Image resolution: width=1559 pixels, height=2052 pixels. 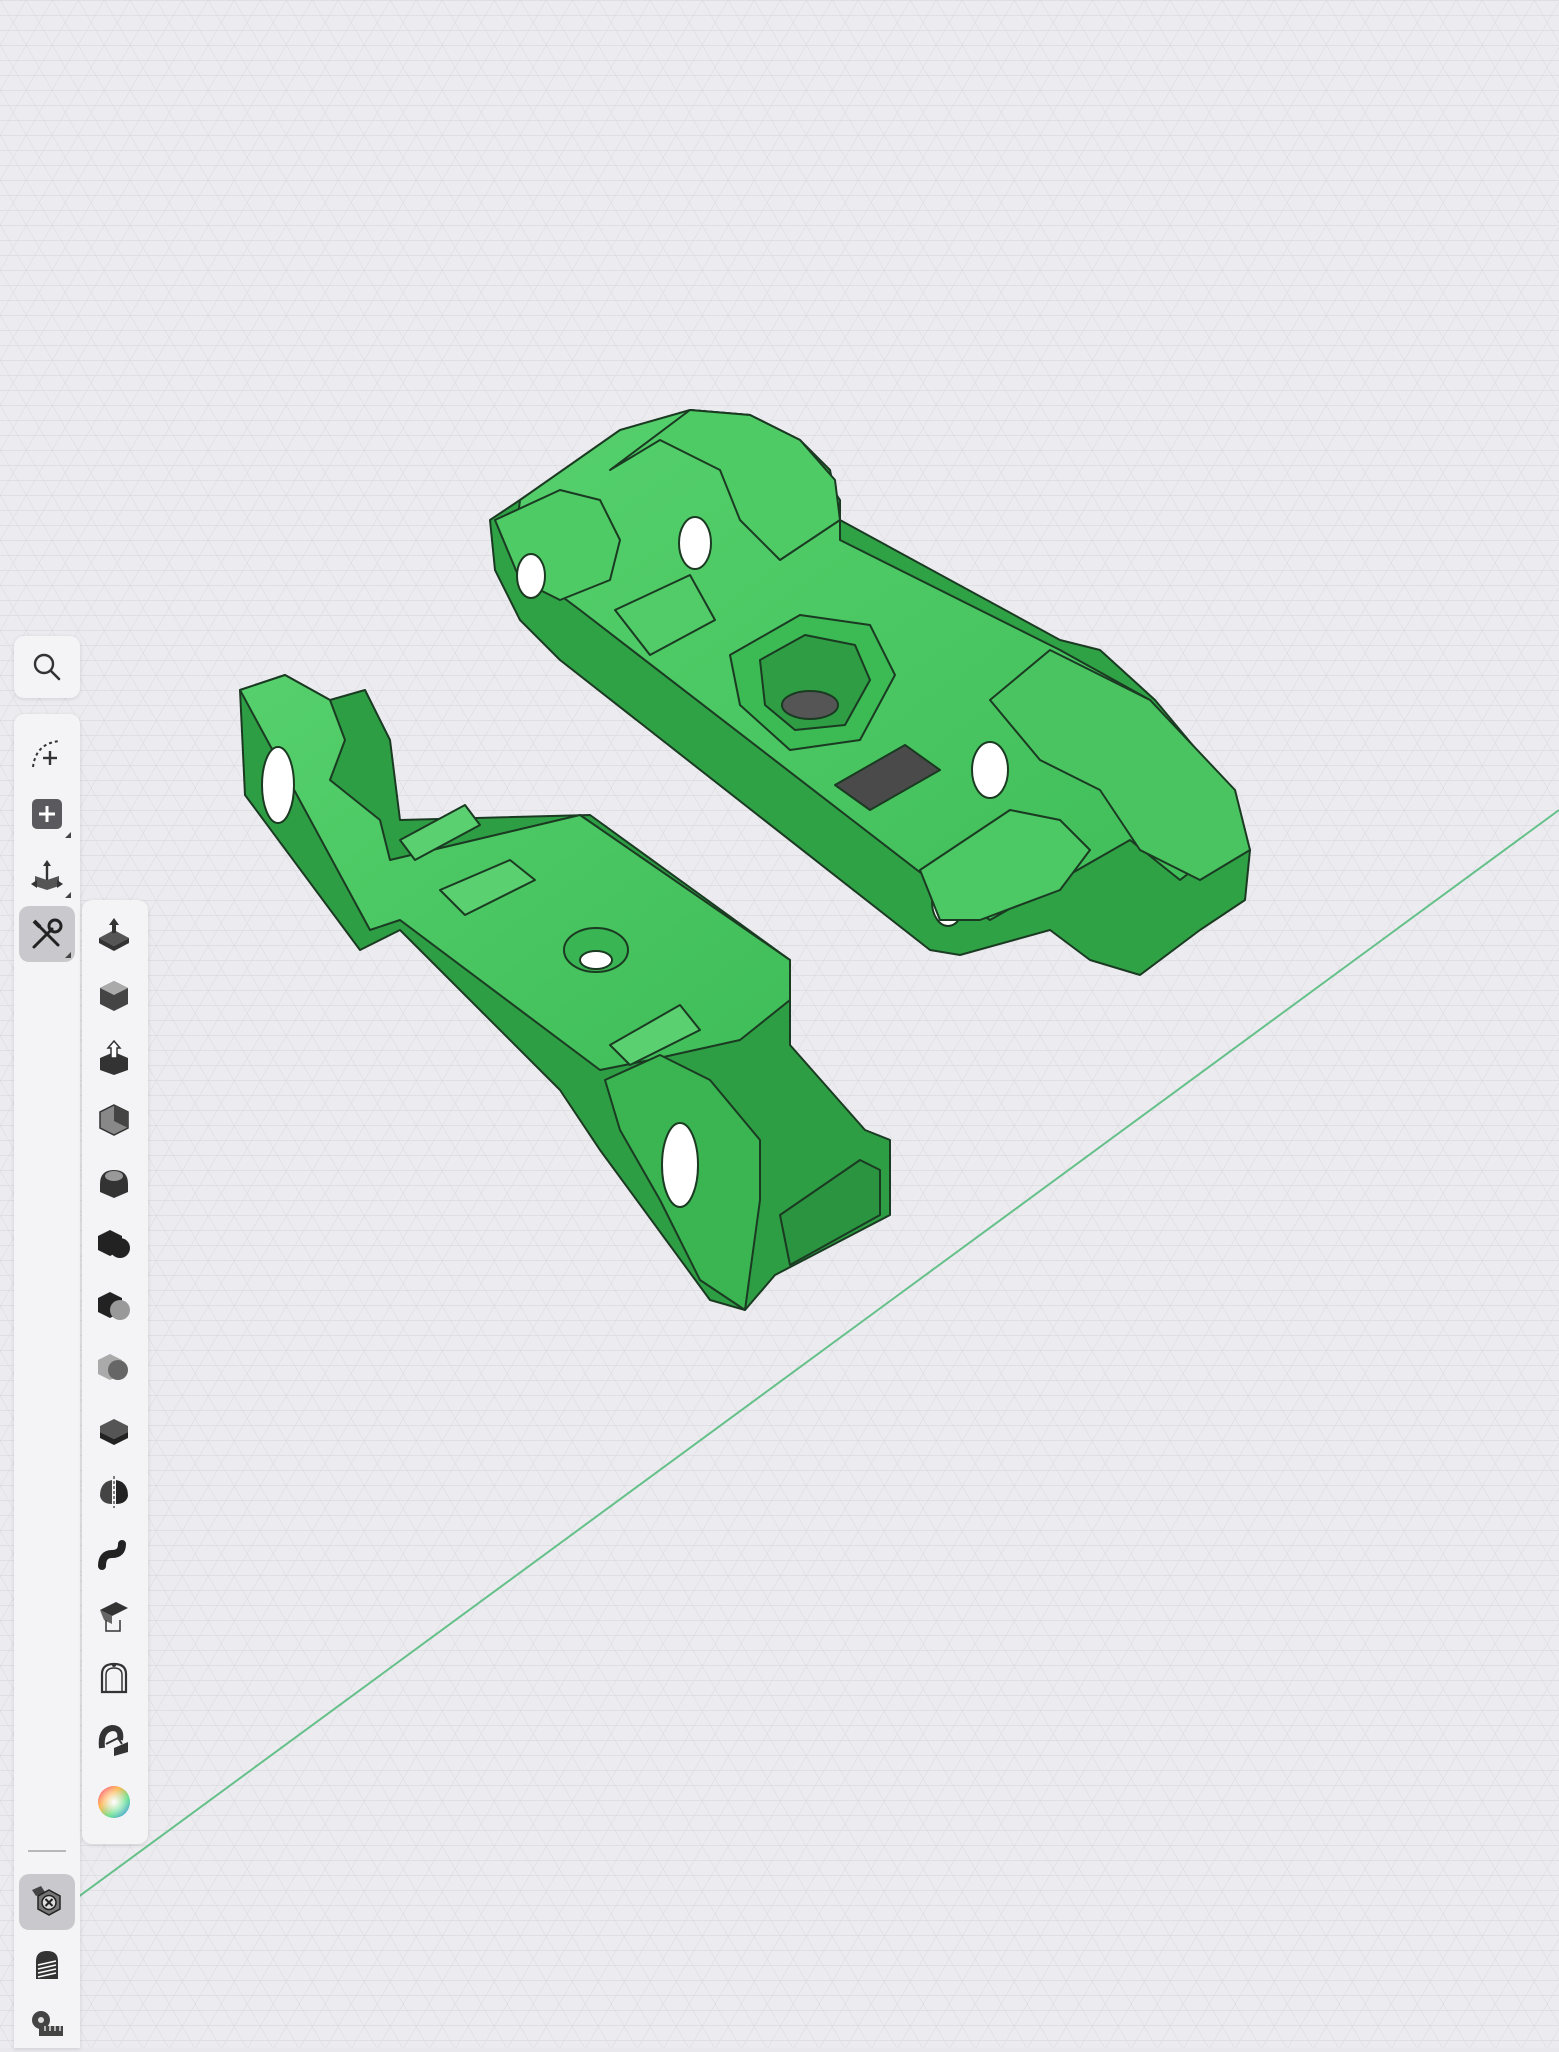 I want to click on modify-tool-button, so click(x=47, y=934).